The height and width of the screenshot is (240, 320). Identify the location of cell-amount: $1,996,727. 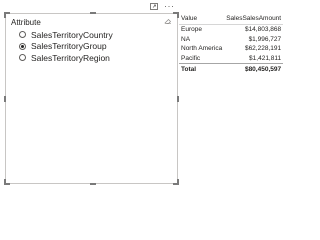
(265, 39).